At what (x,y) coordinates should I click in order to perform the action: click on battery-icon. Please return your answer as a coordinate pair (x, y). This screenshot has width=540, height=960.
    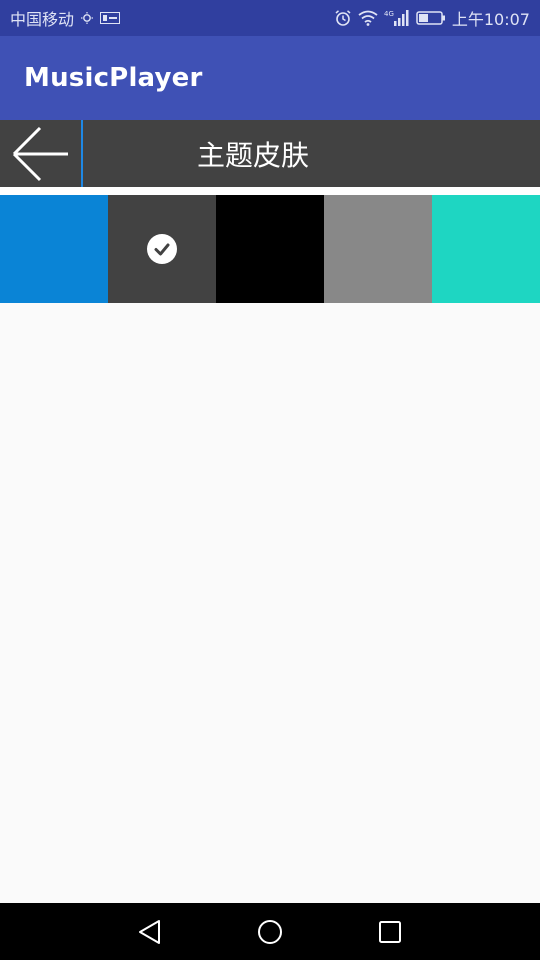
    Looking at the image, I should click on (431, 18).